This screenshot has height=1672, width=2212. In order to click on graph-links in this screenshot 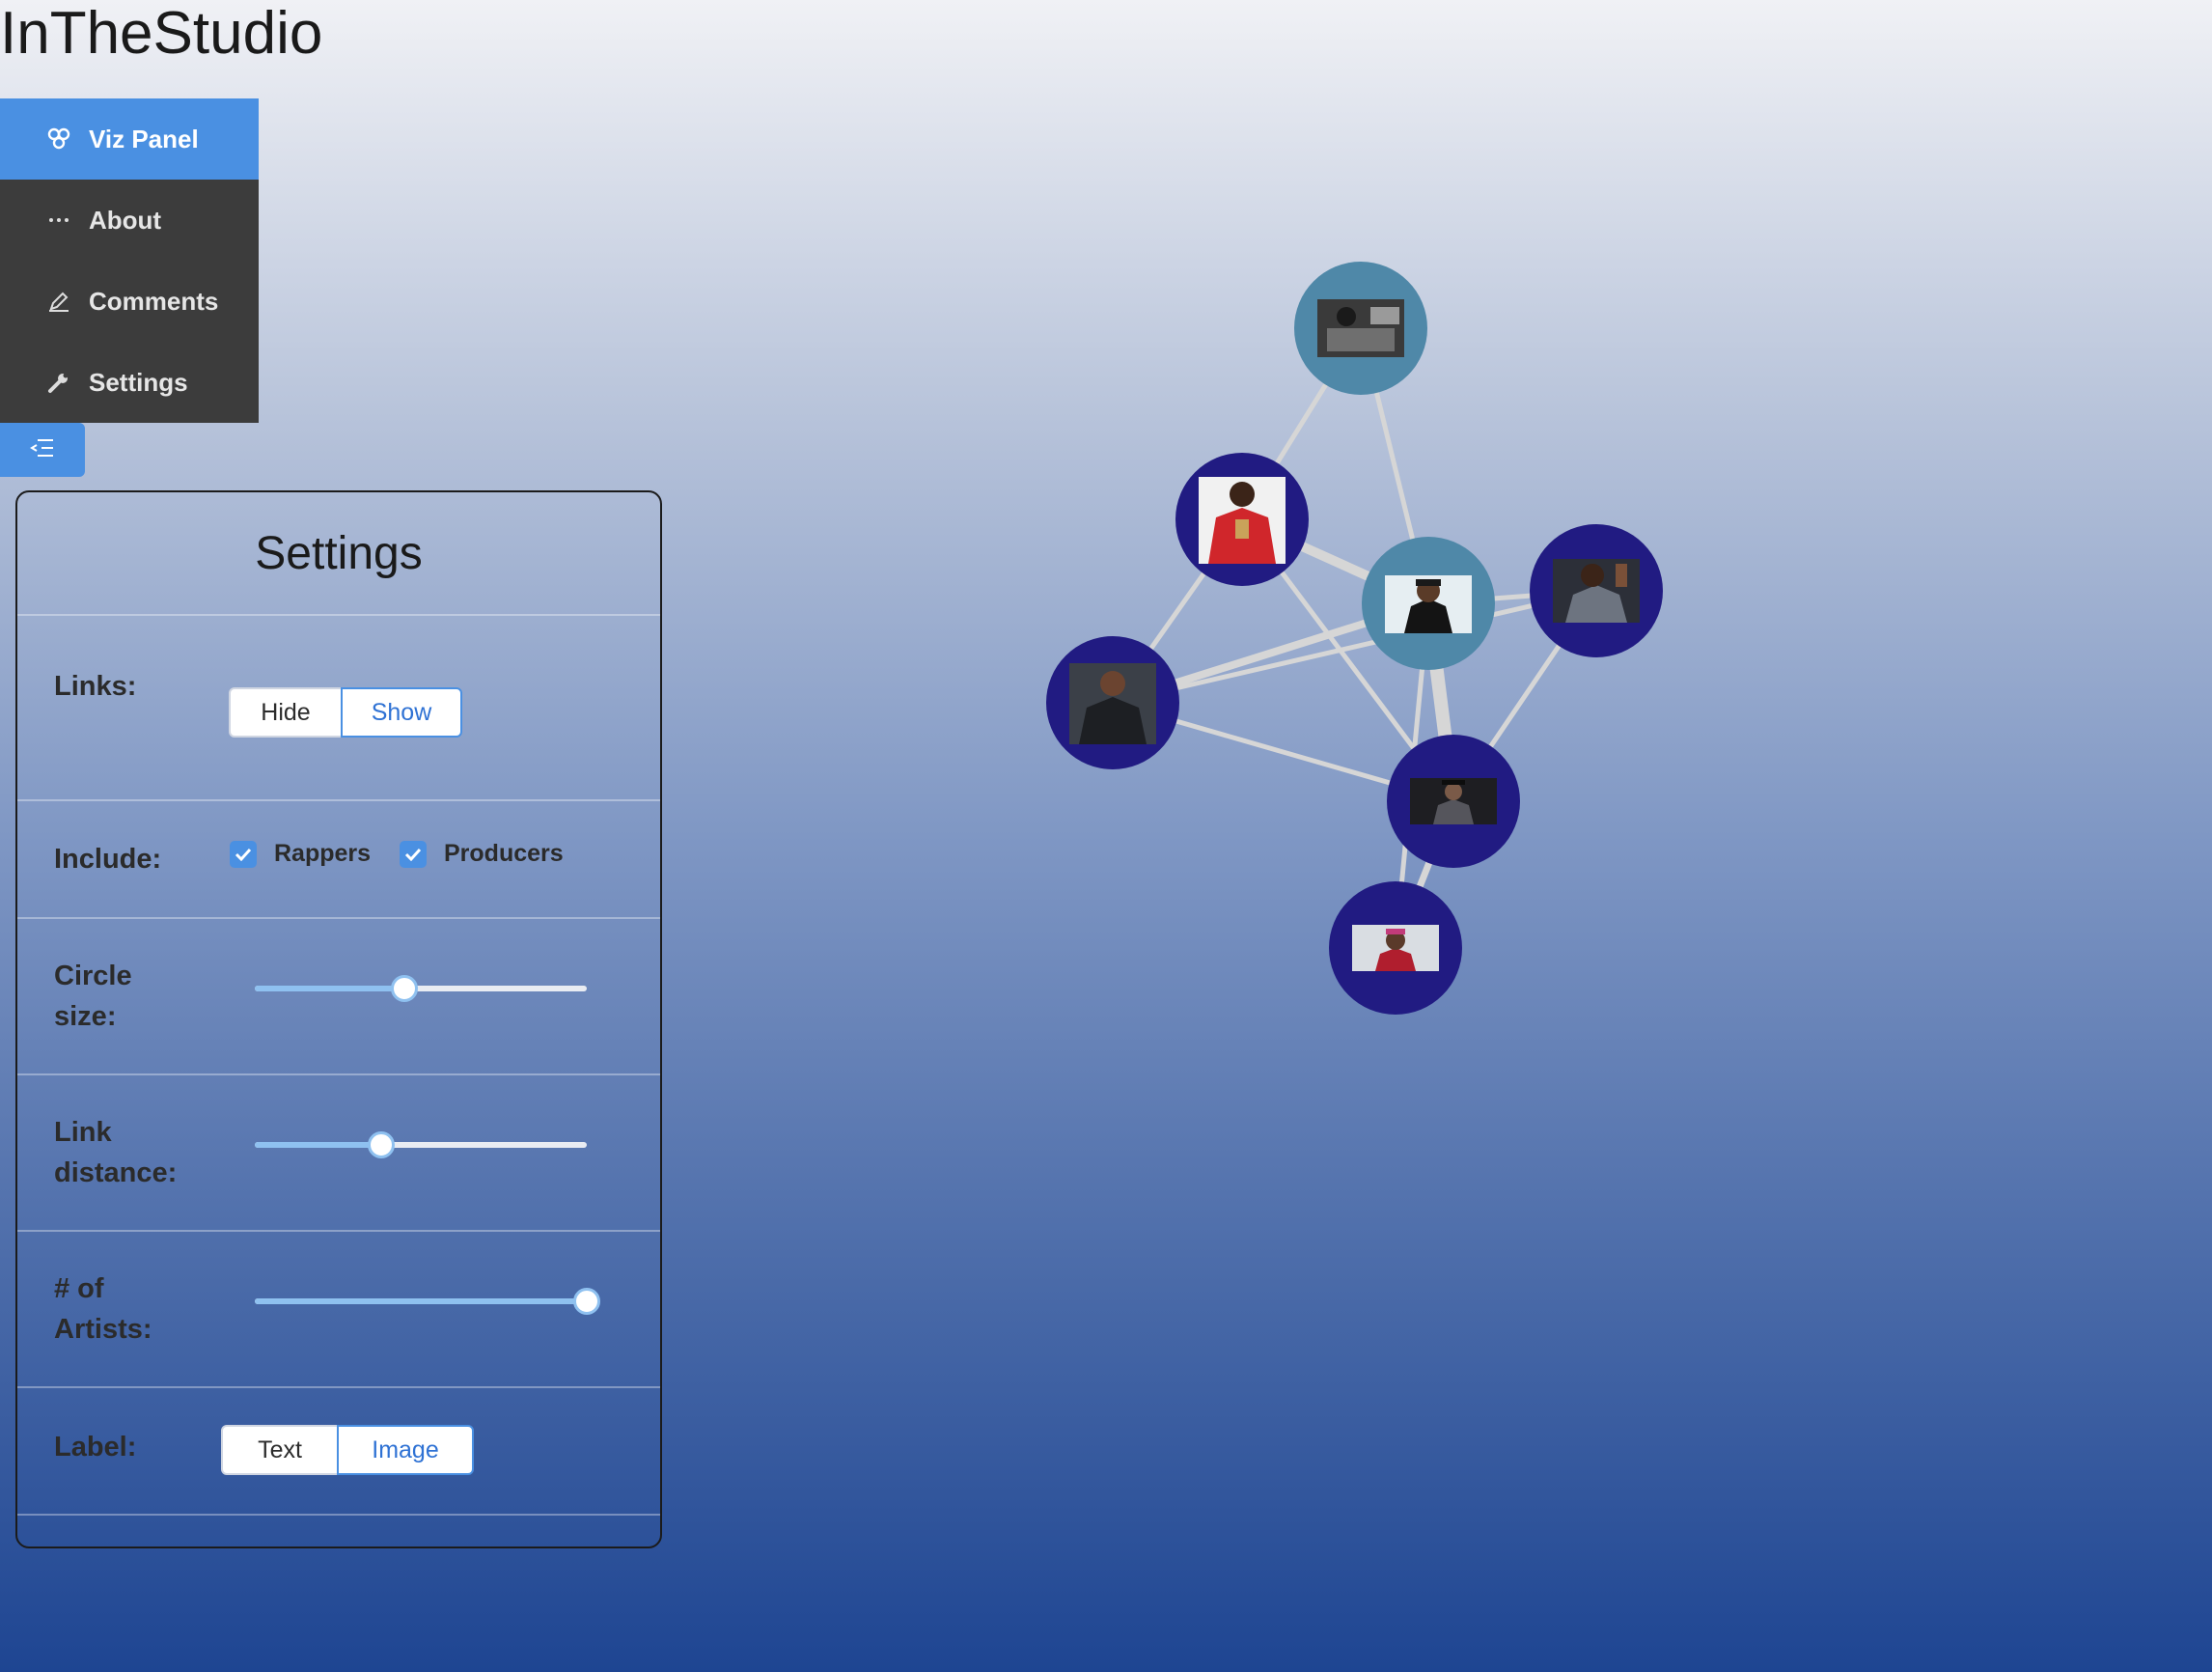, I will do `click(1354, 638)`.